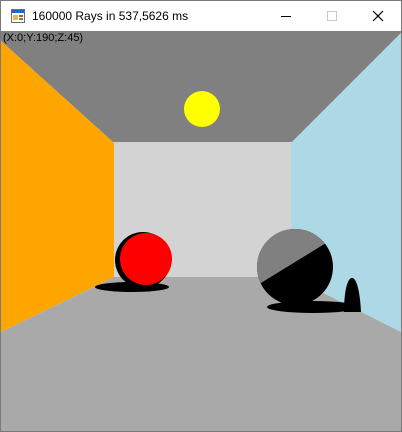 The width and height of the screenshot is (402, 432). What do you see at coordinates (110, 16) in the screenshot?
I see `window-title: 160000 Rays in 537,5626 ms` at bounding box center [110, 16].